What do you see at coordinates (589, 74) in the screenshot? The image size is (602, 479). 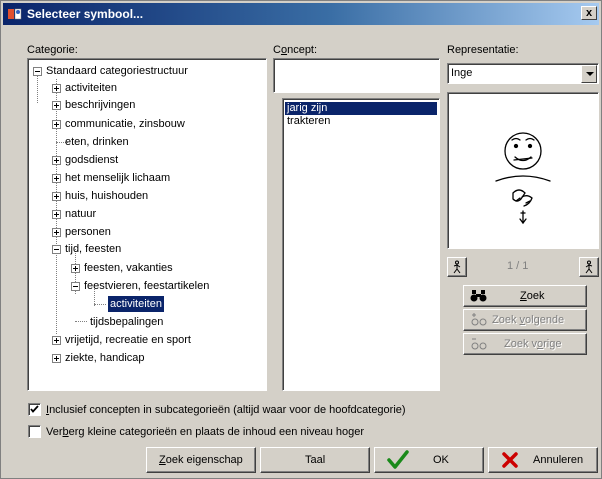 I see `dropdown-arrow-icon` at bounding box center [589, 74].